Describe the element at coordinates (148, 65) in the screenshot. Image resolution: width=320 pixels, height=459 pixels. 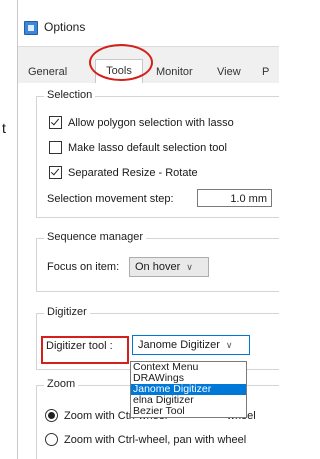
I see `tab-strip: General Tools Monitor View P` at that location.